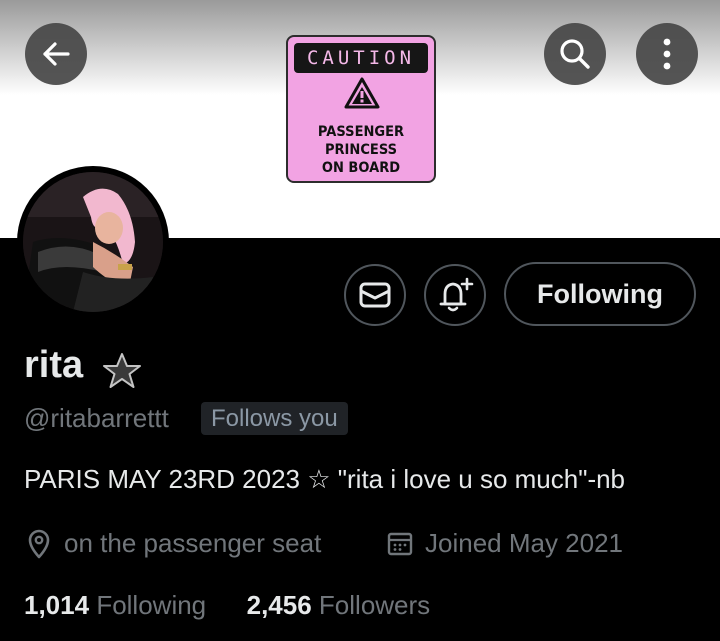 The width and height of the screenshot is (720, 641). I want to click on sign-line: PRINCESS, so click(361, 150).